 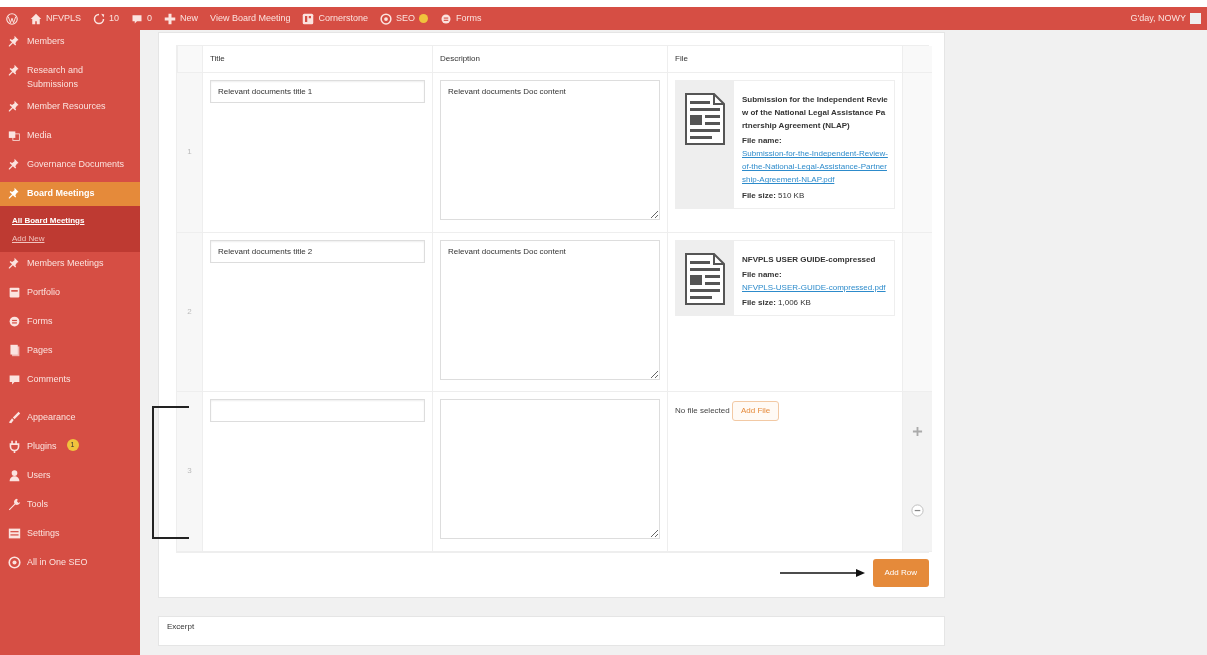 I want to click on title-input: Relevant documents title 2, so click(x=317, y=251).